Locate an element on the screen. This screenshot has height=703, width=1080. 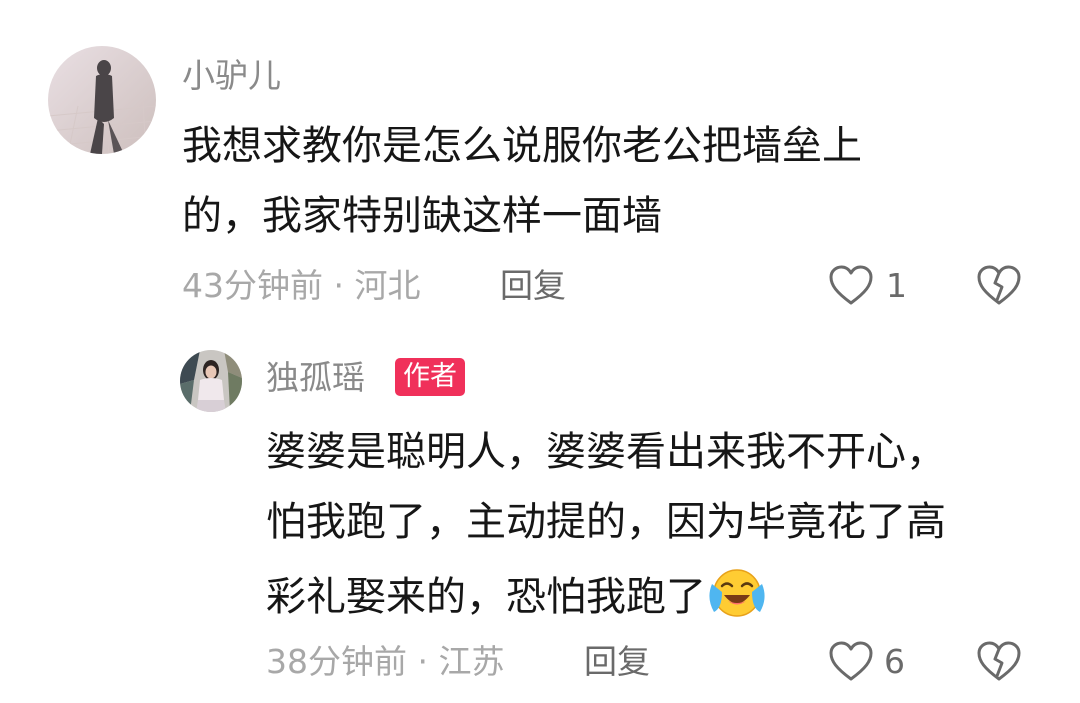
comment-body-text: 彩礼娶来的，恐怕我跑了 is located at coordinates (486, 597).